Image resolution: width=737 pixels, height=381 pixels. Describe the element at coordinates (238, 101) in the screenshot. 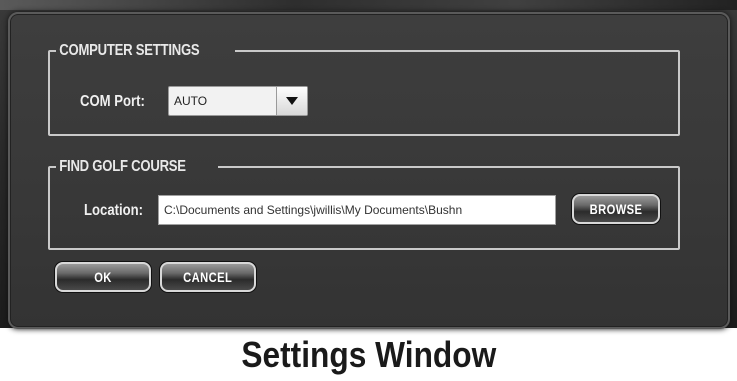

I see `com-port-select: AUTO` at that location.